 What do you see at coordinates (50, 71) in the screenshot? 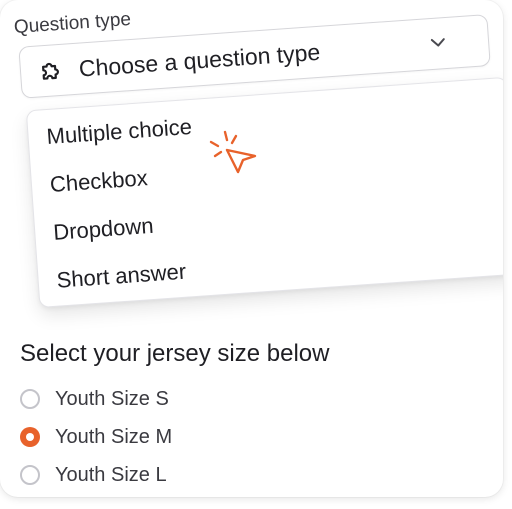
I see `puzzle-icon` at bounding box center [50, 71].